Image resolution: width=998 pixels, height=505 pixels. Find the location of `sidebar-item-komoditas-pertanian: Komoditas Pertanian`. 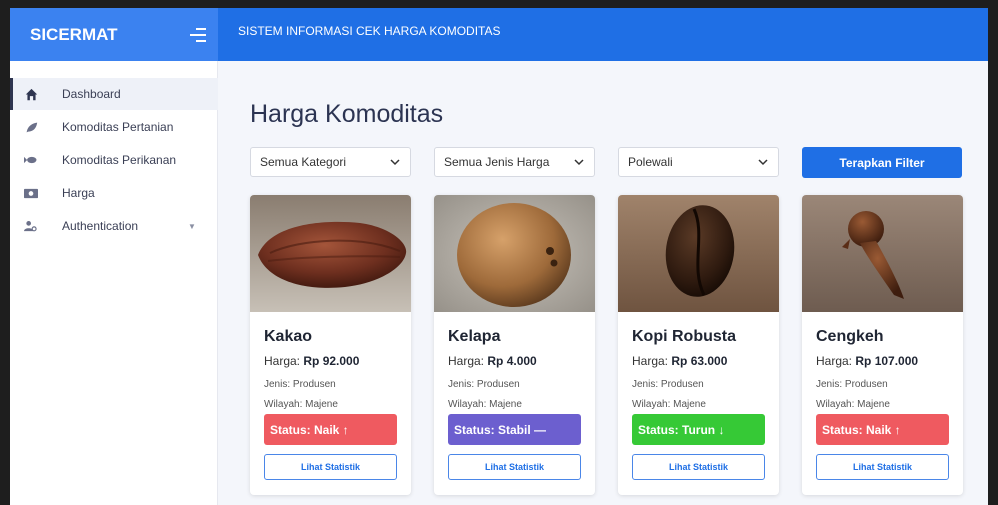

sidebar-item-komoditas-pertanian: Komoditas Pertanian is located at coordinates (114, 127).